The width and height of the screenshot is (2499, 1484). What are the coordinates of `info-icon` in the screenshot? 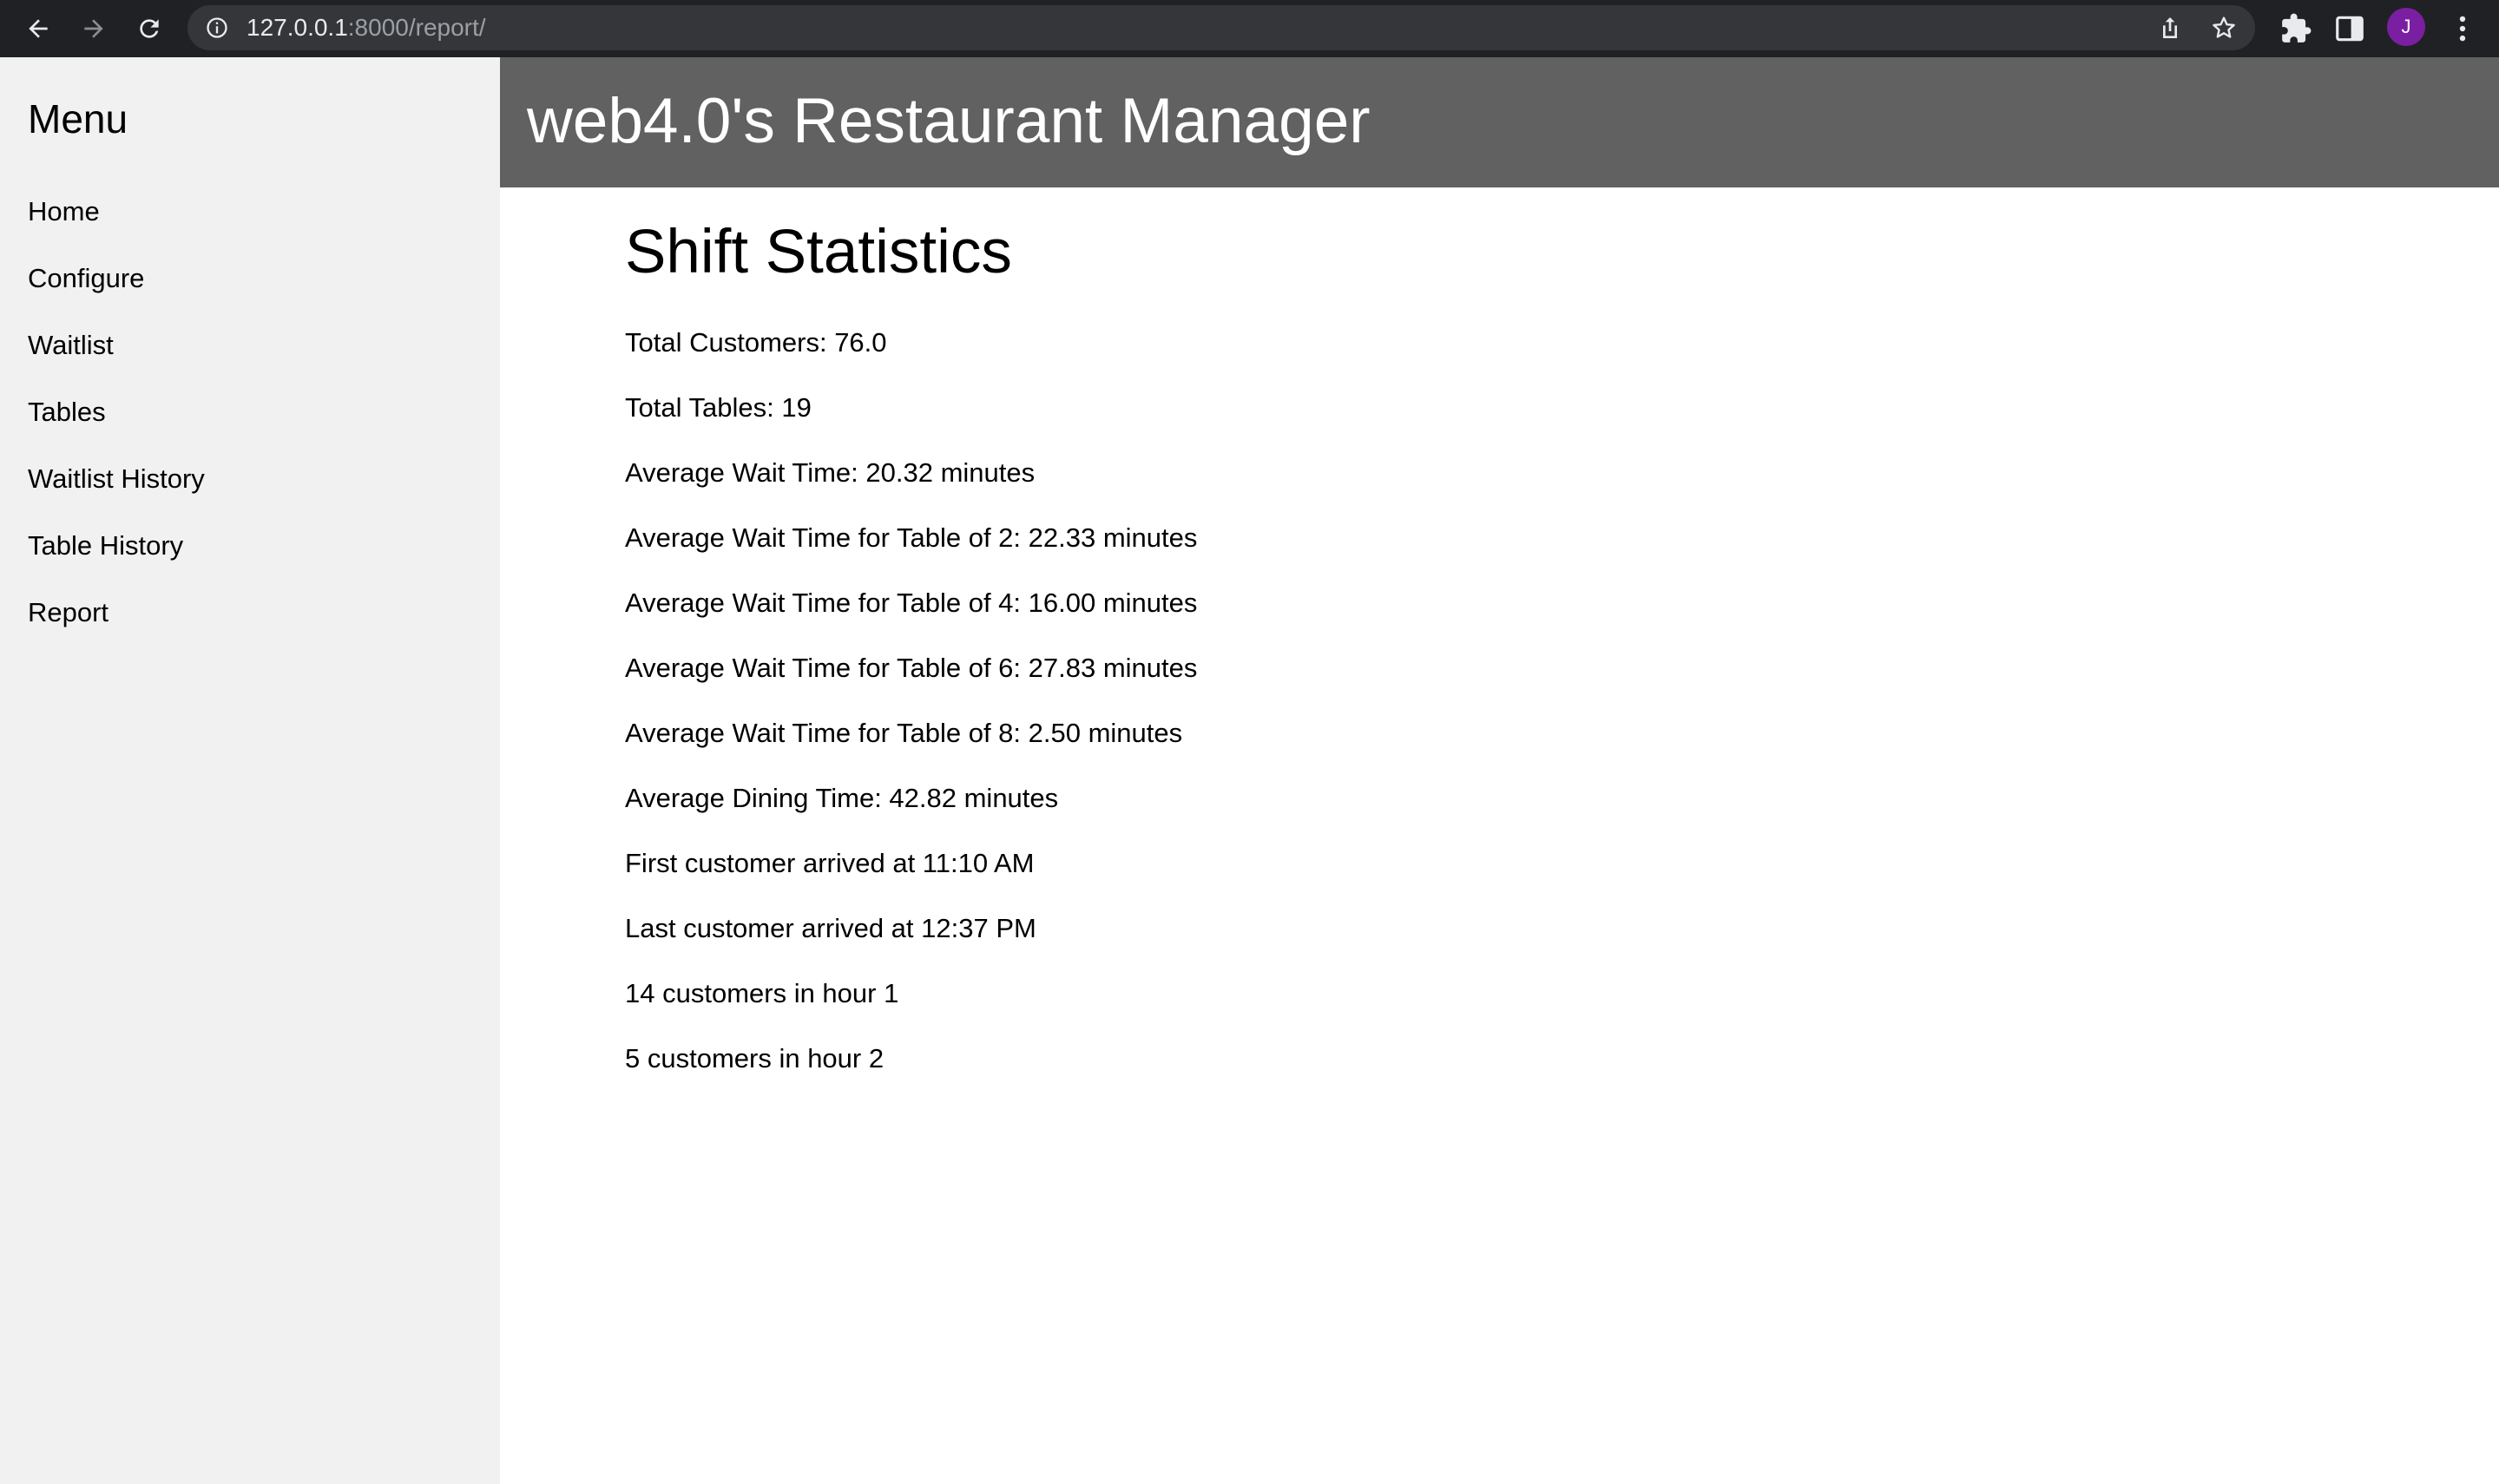 It's located at (217, 28).